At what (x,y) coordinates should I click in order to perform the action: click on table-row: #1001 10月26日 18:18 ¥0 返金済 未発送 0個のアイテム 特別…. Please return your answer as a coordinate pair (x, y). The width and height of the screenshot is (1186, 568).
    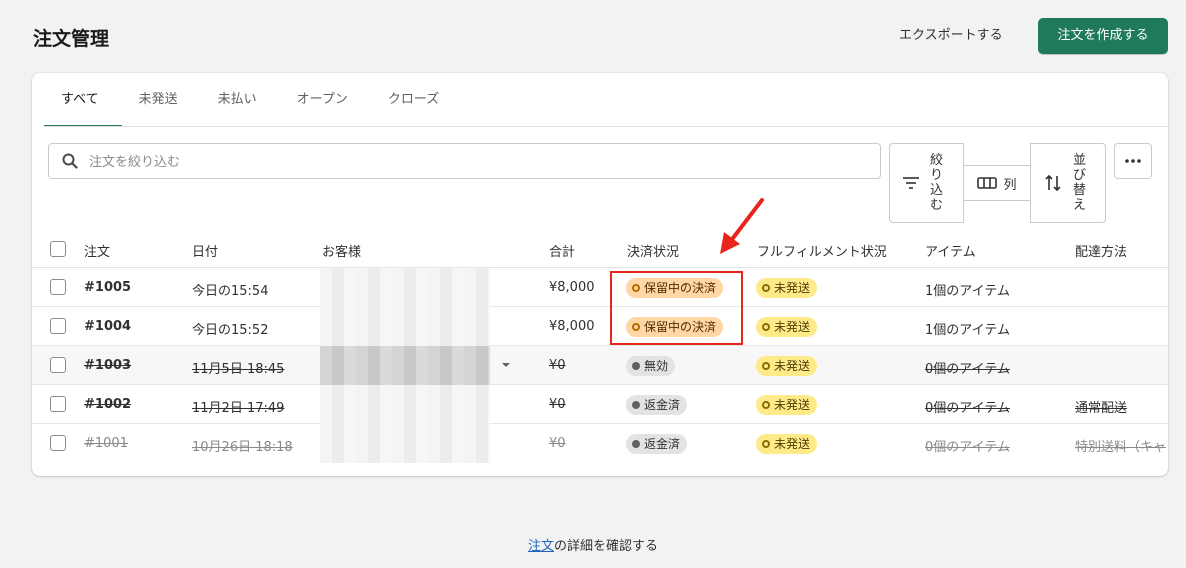
    Looking at the image, I should click on (600, 443).